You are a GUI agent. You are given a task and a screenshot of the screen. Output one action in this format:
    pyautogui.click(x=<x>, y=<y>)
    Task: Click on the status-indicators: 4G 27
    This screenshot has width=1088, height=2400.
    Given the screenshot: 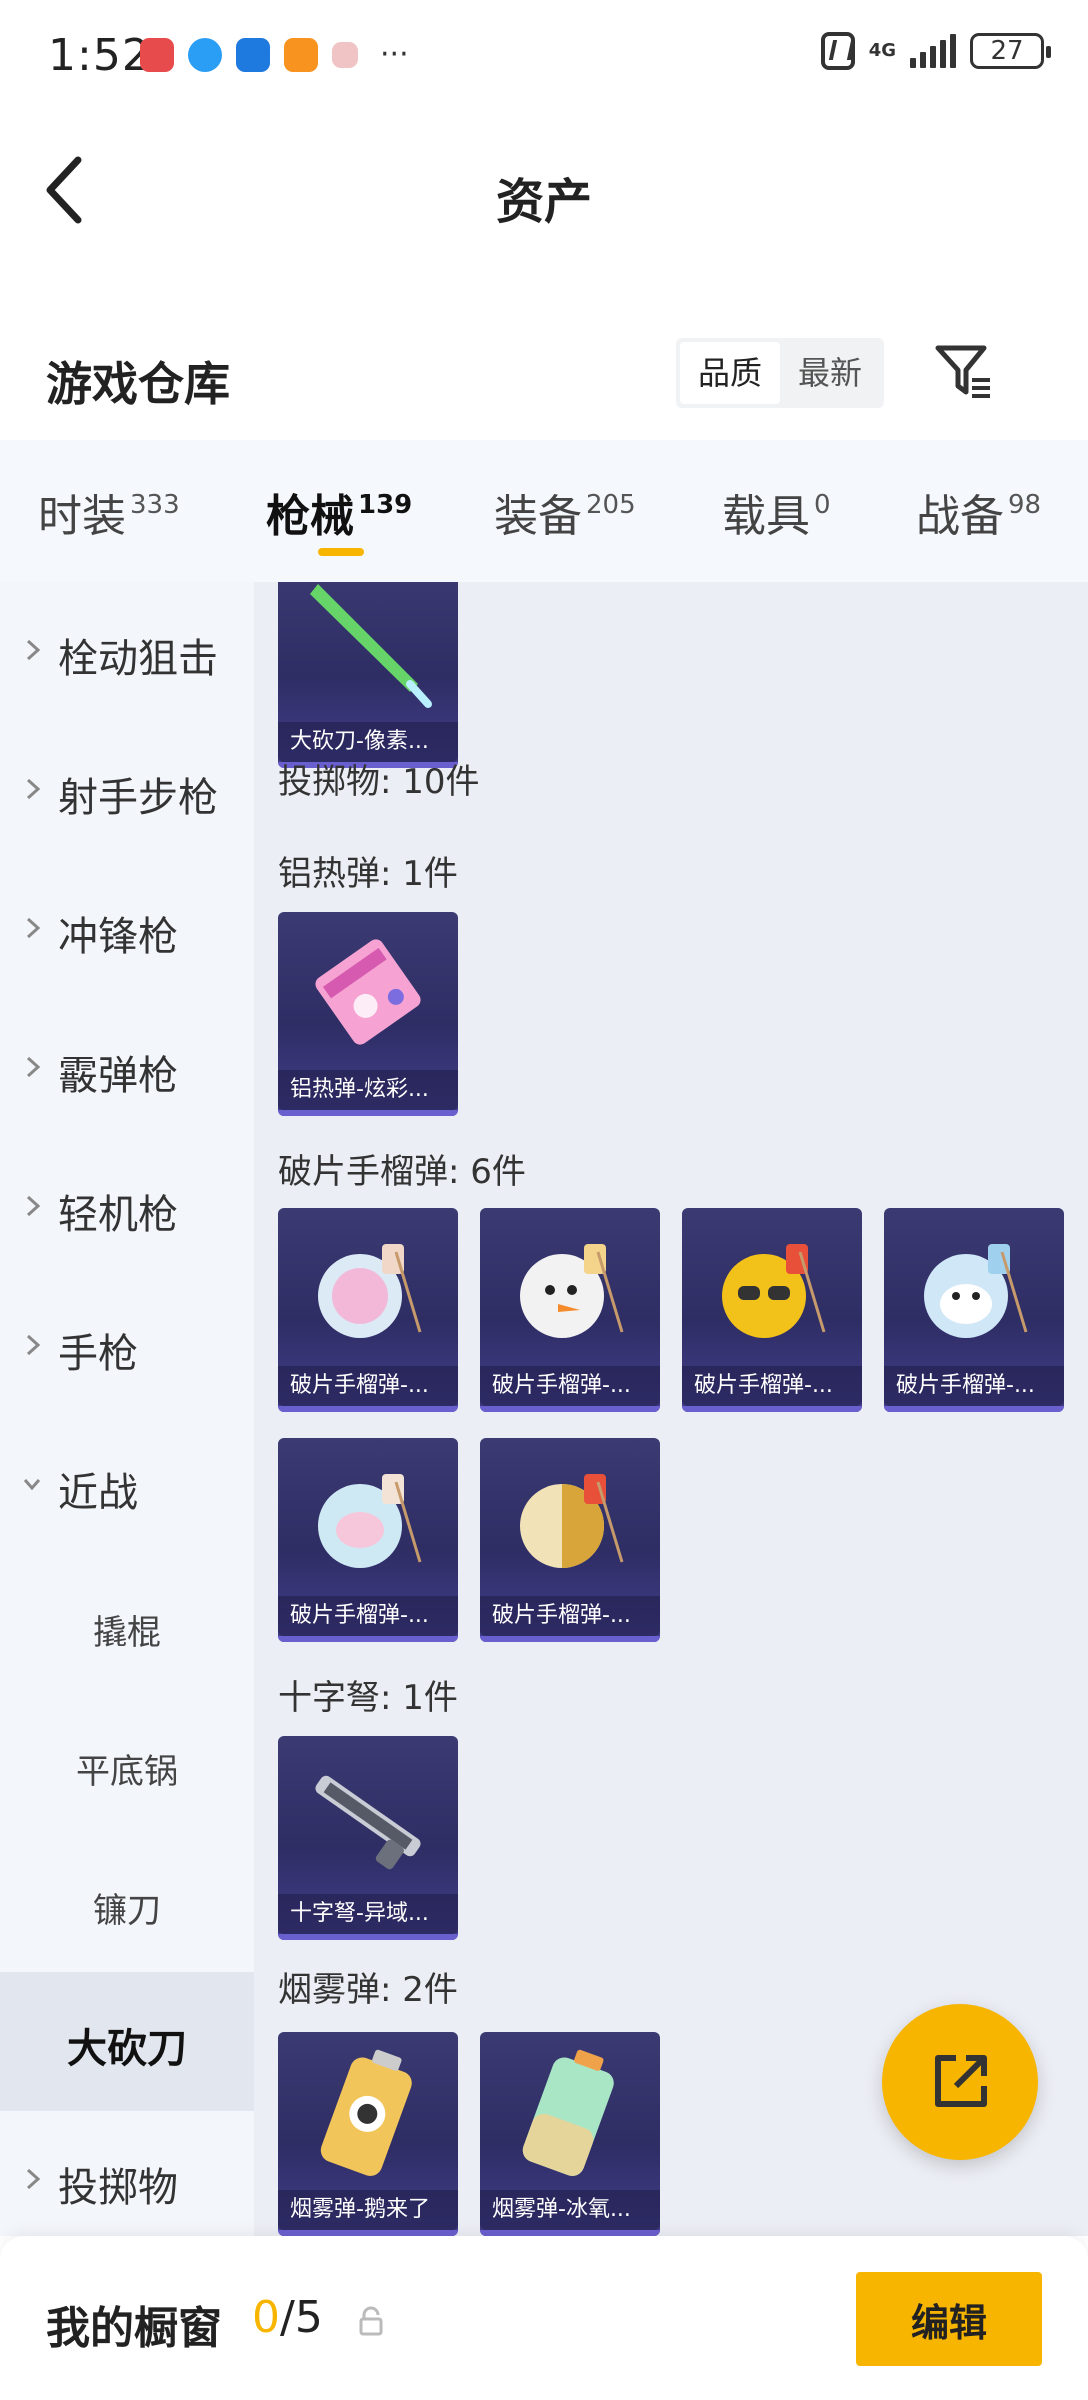 What is the action you would take?
    pyautogui.click(x=935, y=51)
    